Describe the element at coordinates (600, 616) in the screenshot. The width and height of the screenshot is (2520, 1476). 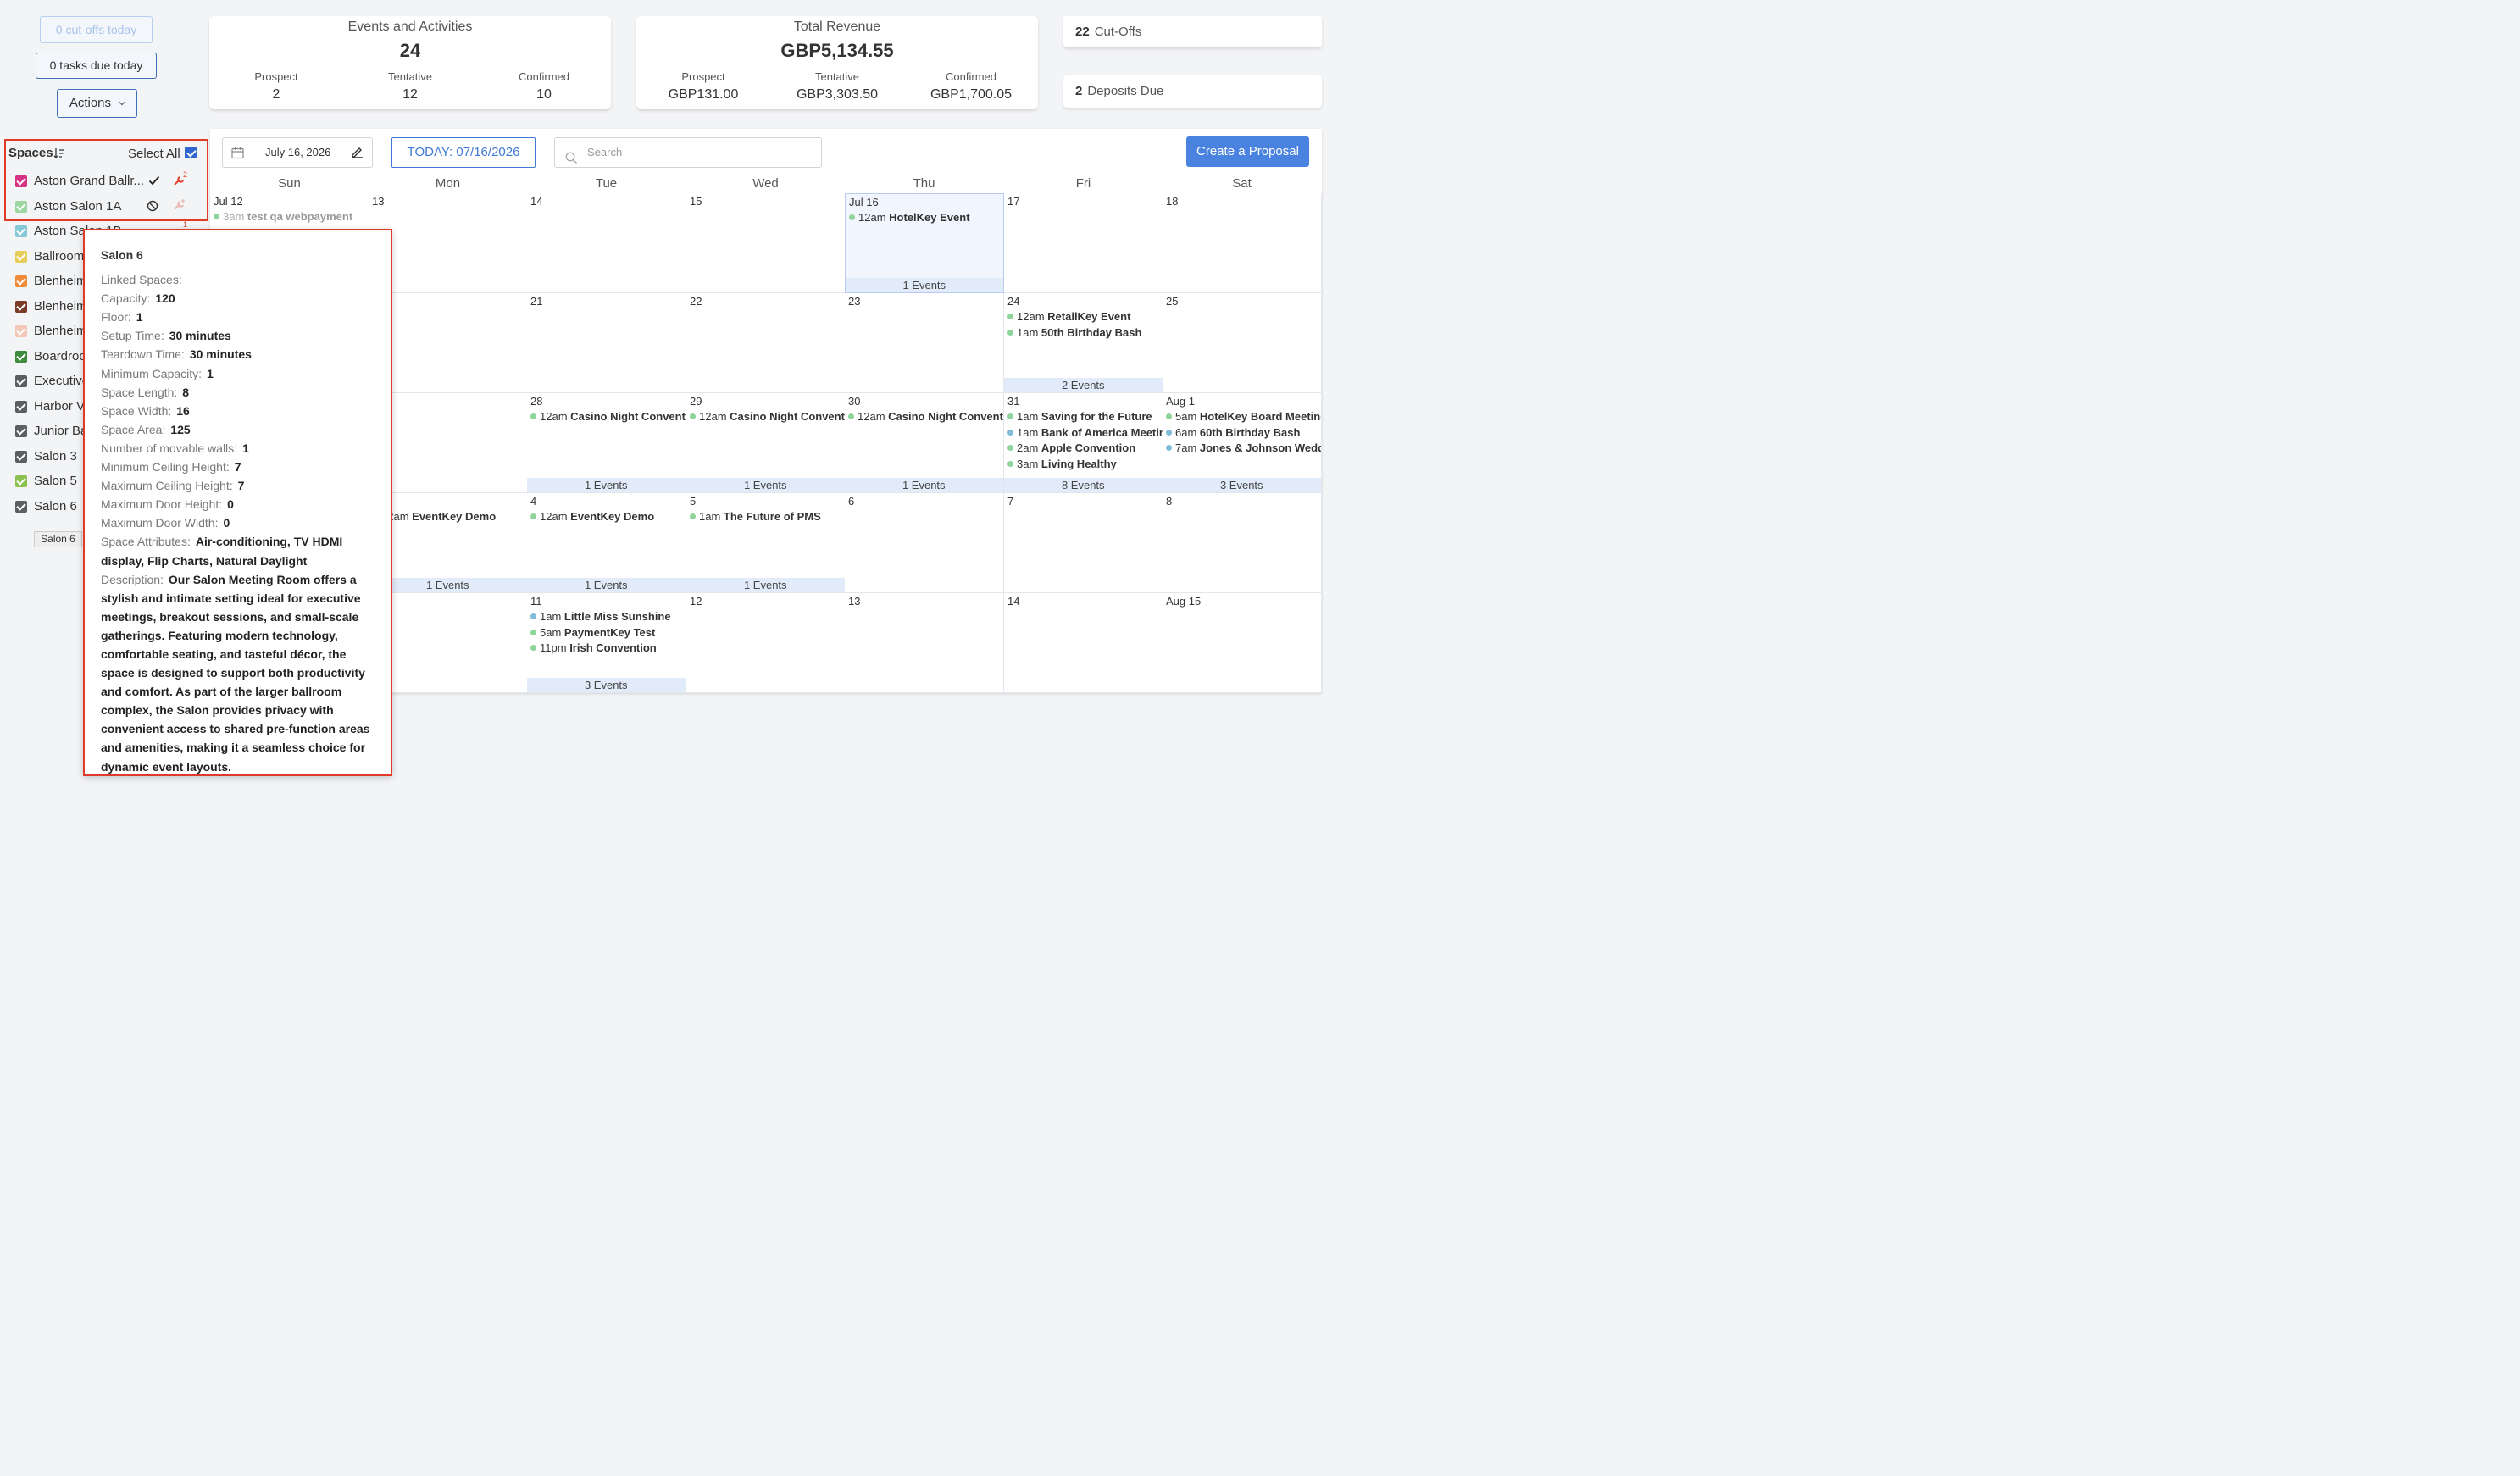
I see `calendar-event: 1am Little Miss Sunshine` at that location.